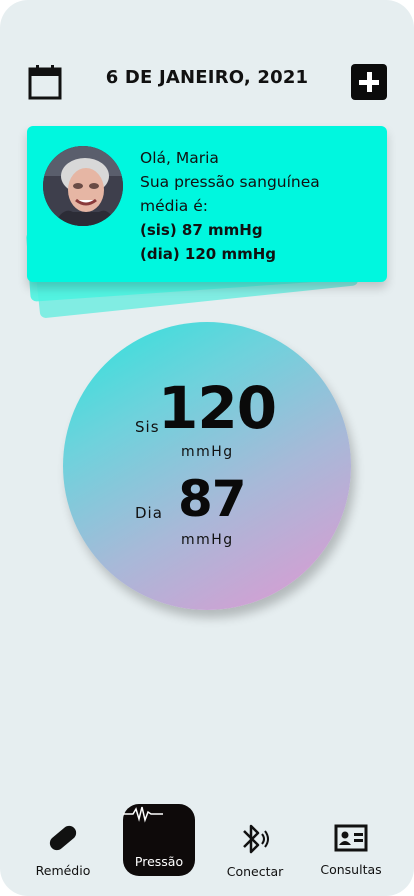  What do you see at coordinates (207, 452) in the screenshot?
I see `sis-unit: mmHg` at bounding box center [207, 452].